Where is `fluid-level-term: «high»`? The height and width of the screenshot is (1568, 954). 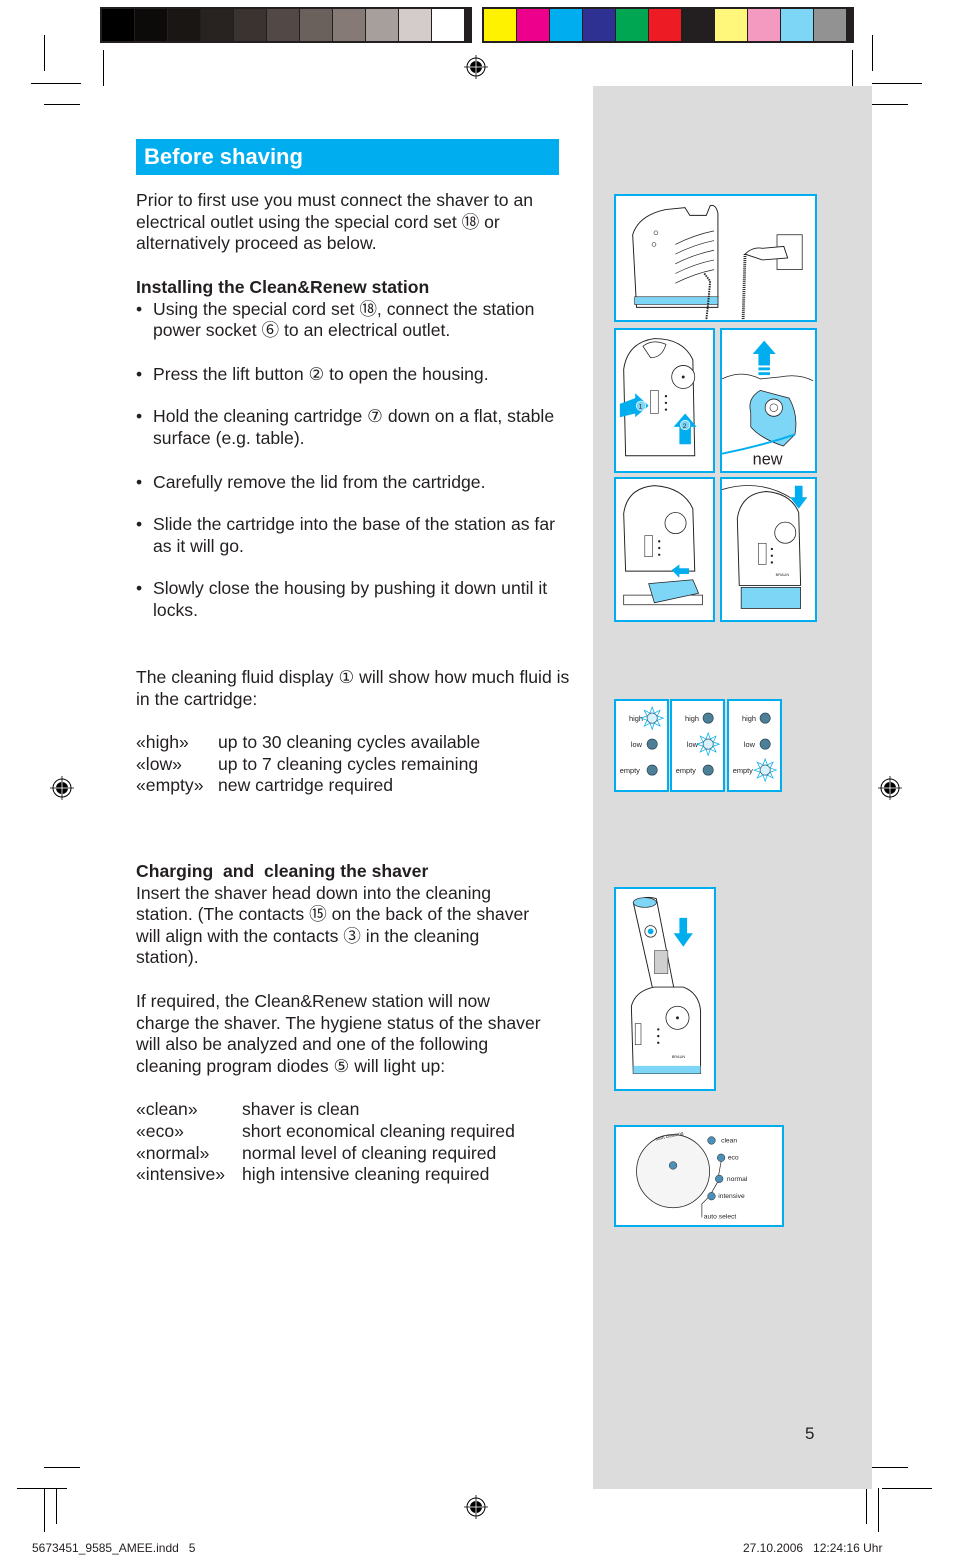
fluid-level-term: «high» is located at coordinates (162, 742).